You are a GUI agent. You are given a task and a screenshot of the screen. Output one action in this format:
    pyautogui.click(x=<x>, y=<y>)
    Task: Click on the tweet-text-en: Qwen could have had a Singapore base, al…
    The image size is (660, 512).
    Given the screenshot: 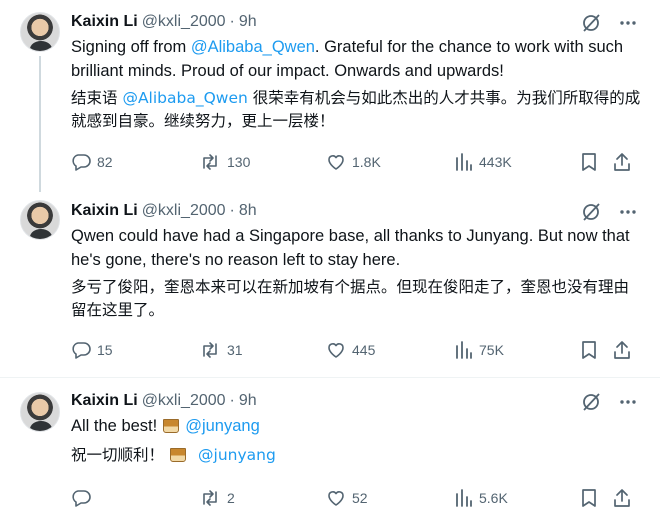 What is the action you would take?
    pyautogui.click(x=356, y=248)
    